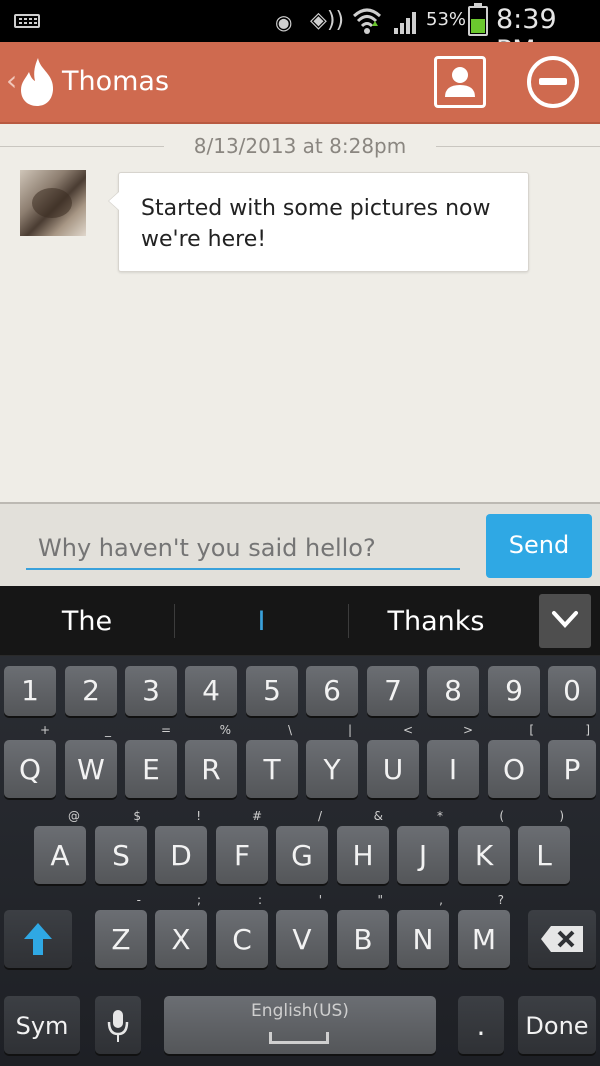  Describe the element at coordinates (484, 855) in the screenshot. I see `key-label: K` at that location.